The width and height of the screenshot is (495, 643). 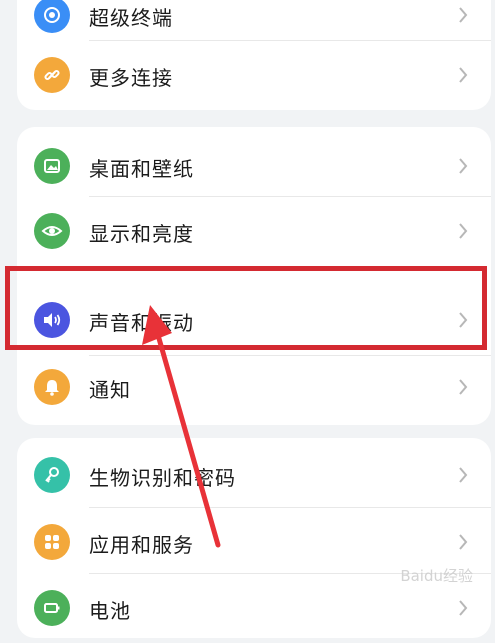 What do you see at coordinates (181, 426) in the screenshot?
I see `annotation-arrow` at bounding box center [181, 426].